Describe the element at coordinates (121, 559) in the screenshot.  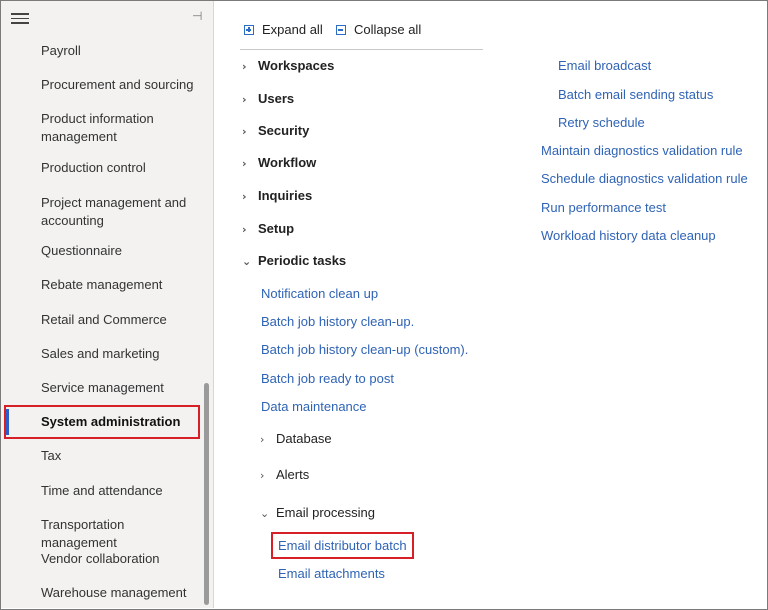
I see `module-vendor-collaboration: Vendor collaboration` at that location.